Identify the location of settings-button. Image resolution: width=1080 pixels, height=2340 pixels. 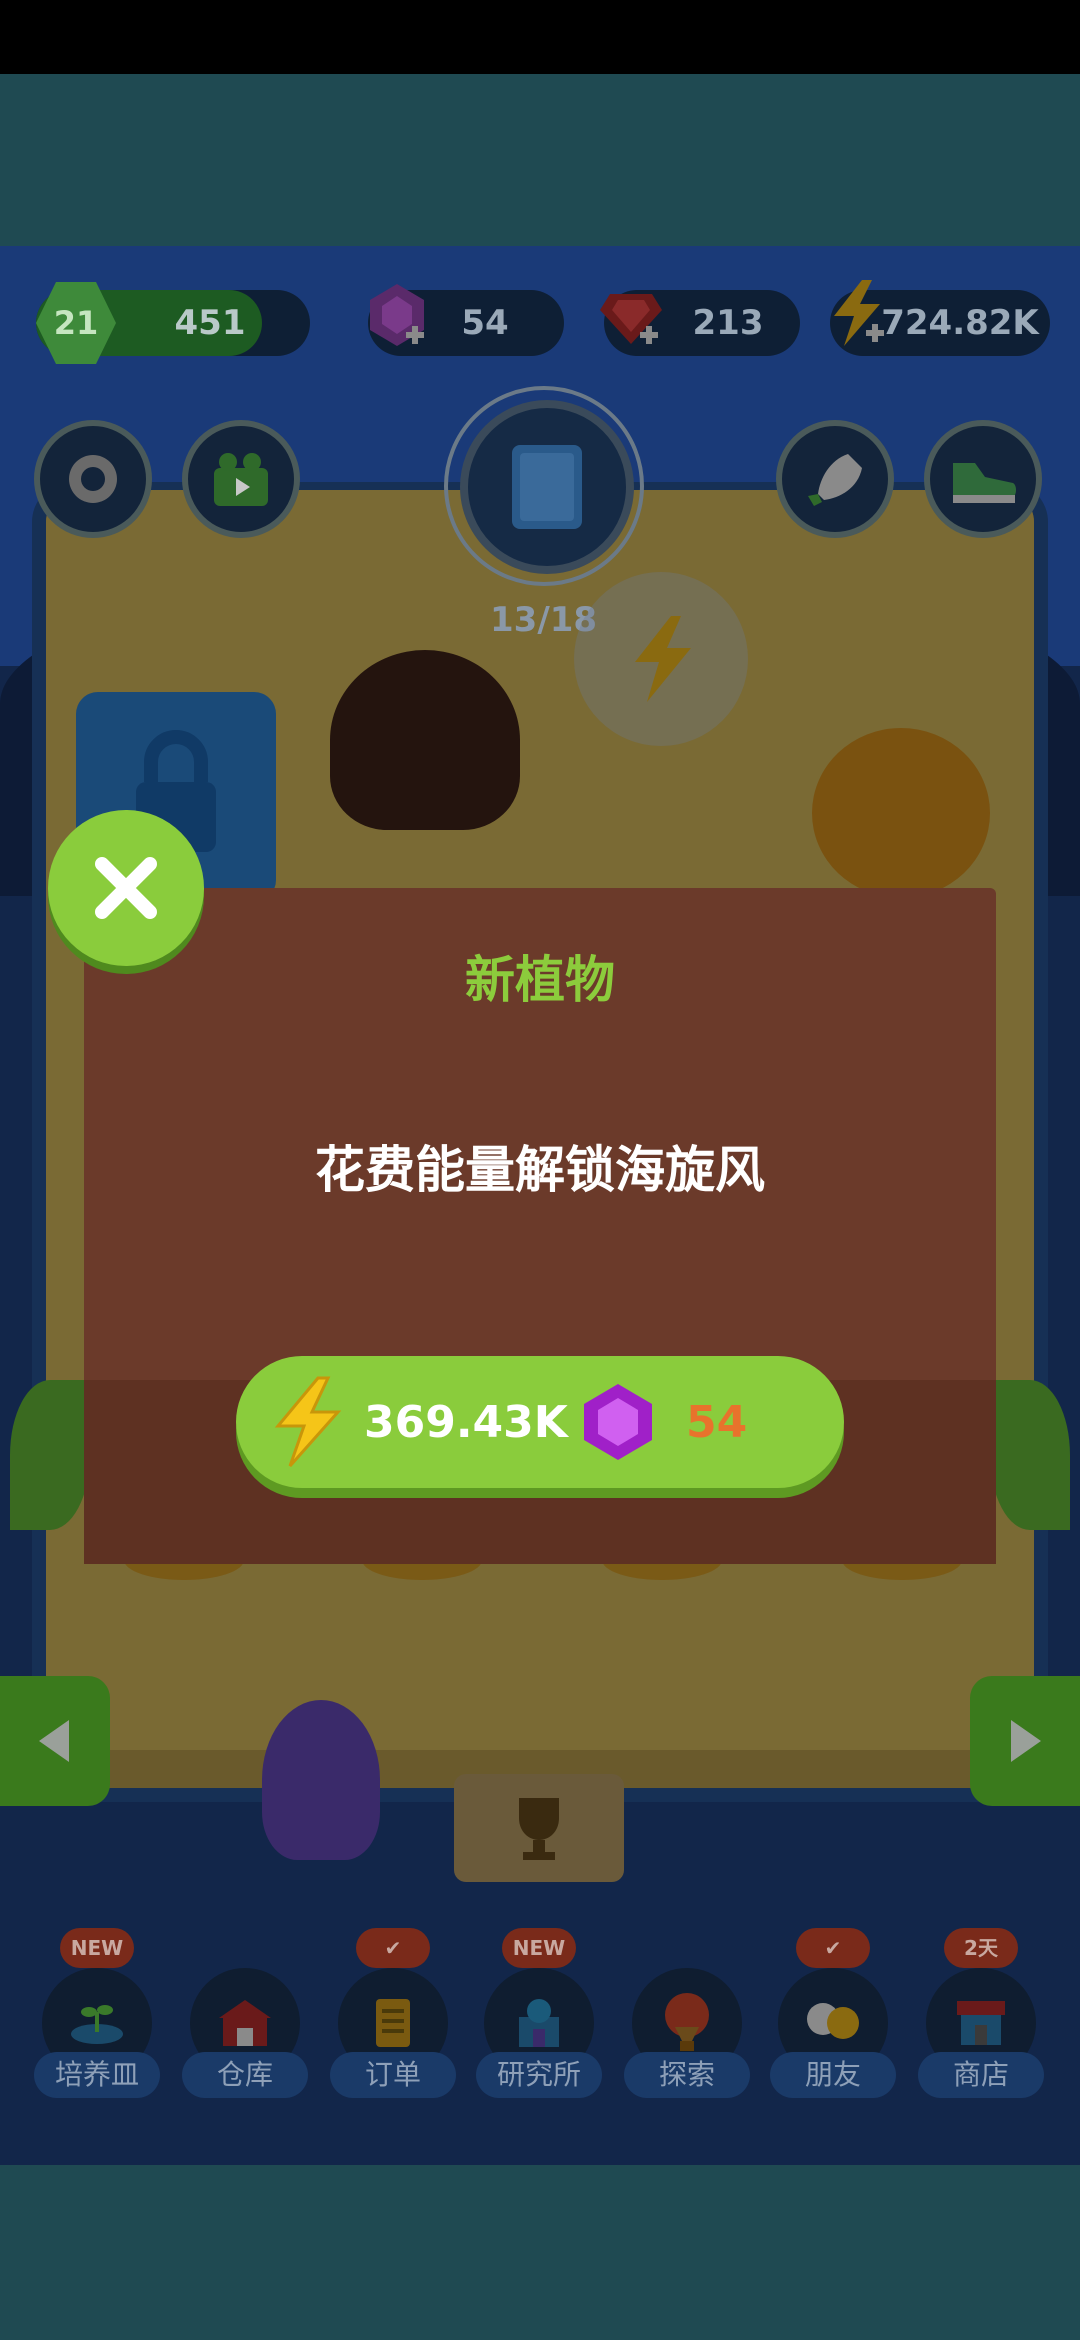
(93, 479).